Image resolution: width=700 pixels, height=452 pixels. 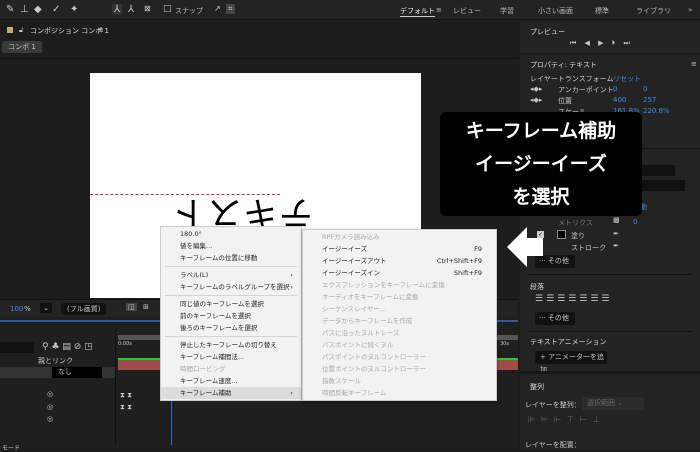 What do you see at coordinates (131, 9) in the screenshot?
I see `axis-world-icon: ⅄` at bounding box center [131, 9].